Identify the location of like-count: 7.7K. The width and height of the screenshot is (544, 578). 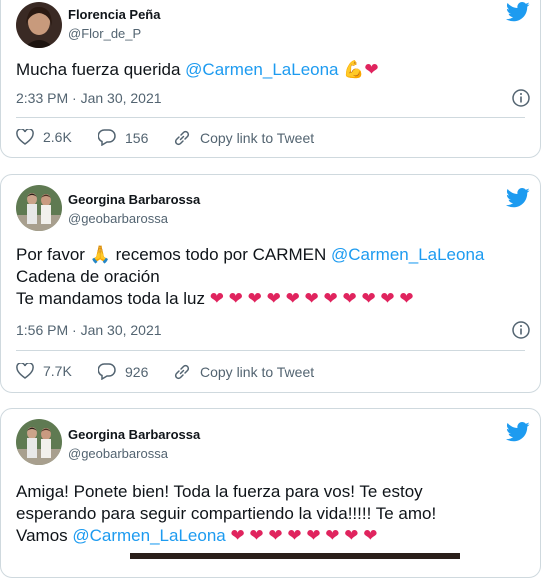
(57, 371).